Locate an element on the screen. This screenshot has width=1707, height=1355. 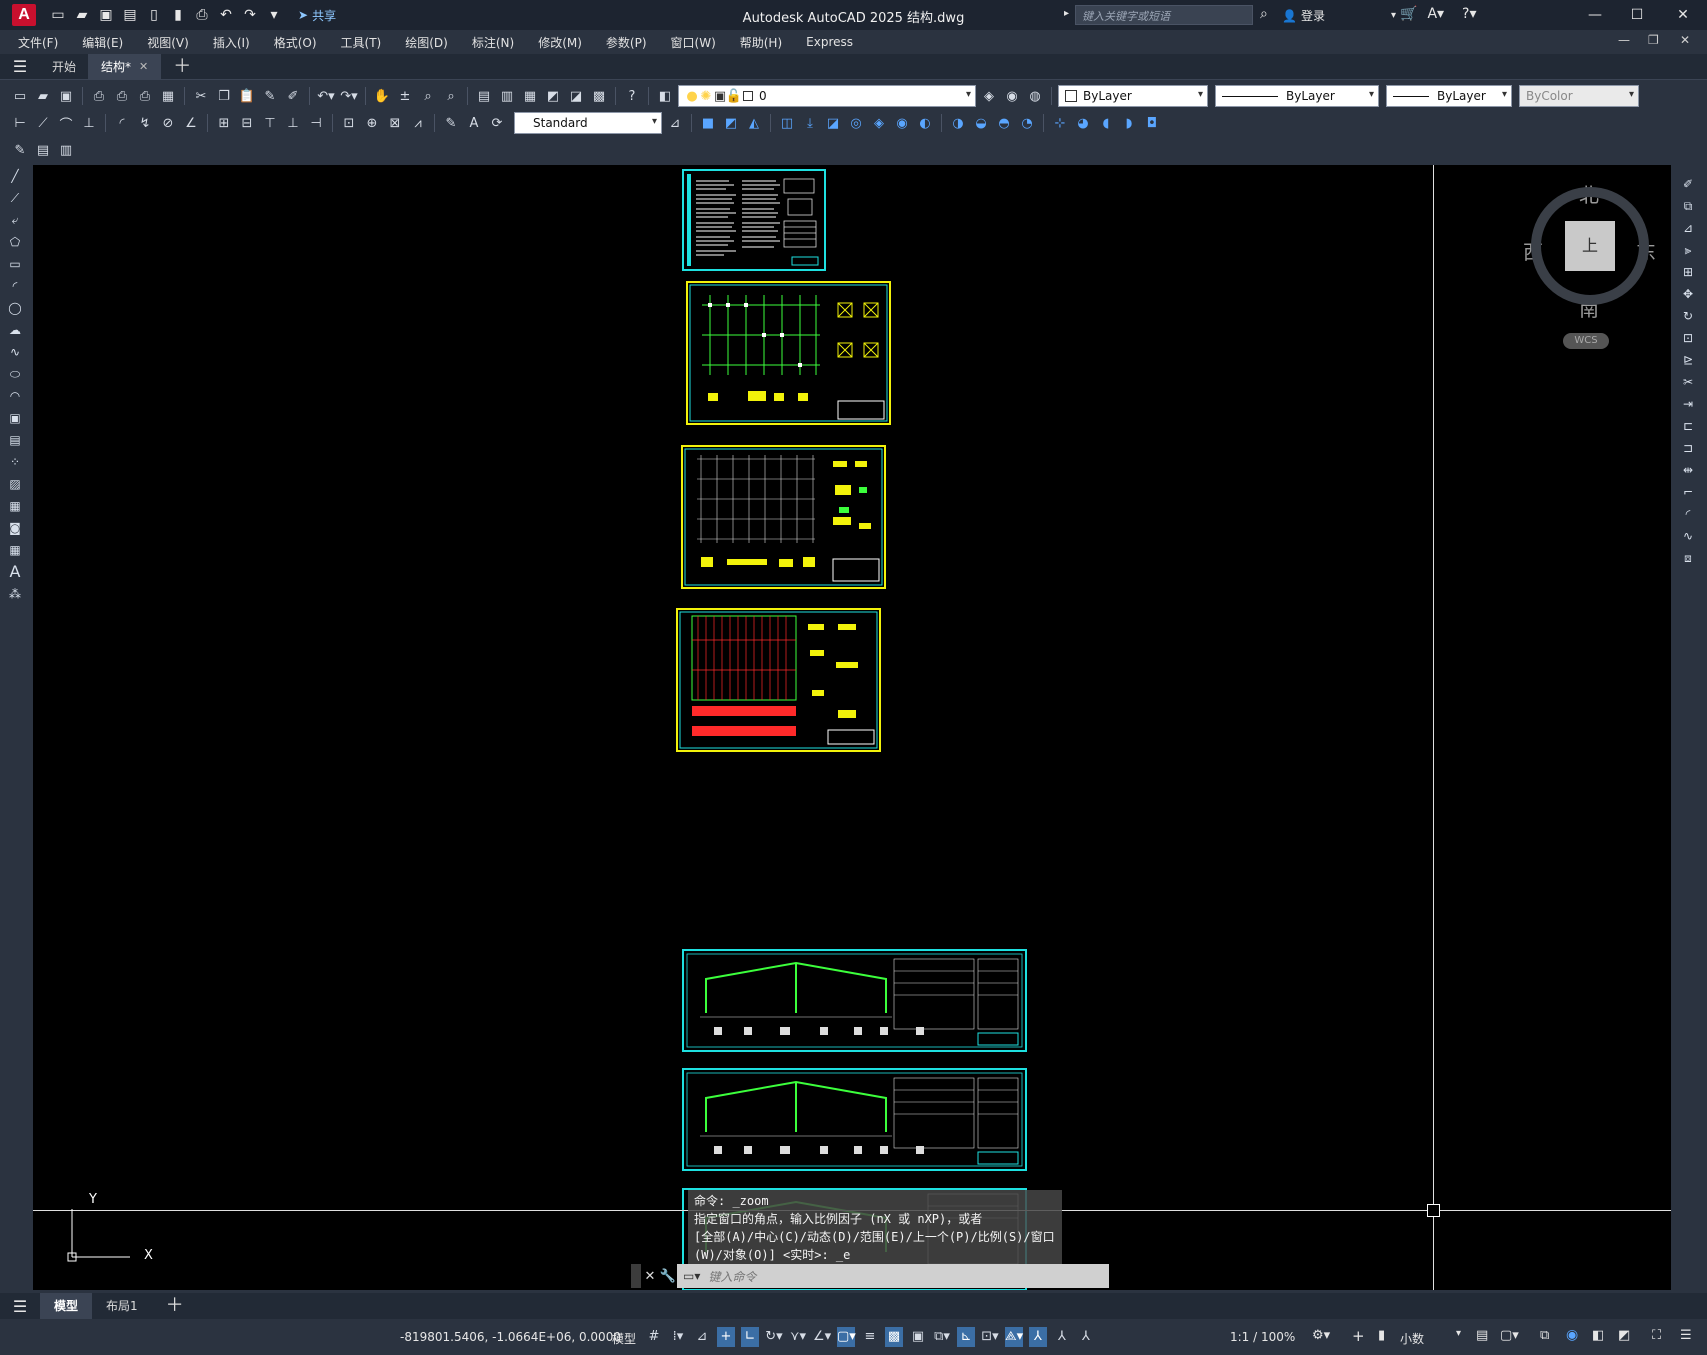
isometric-icon: ⋎▾ is located at coordinates (798, 1337).